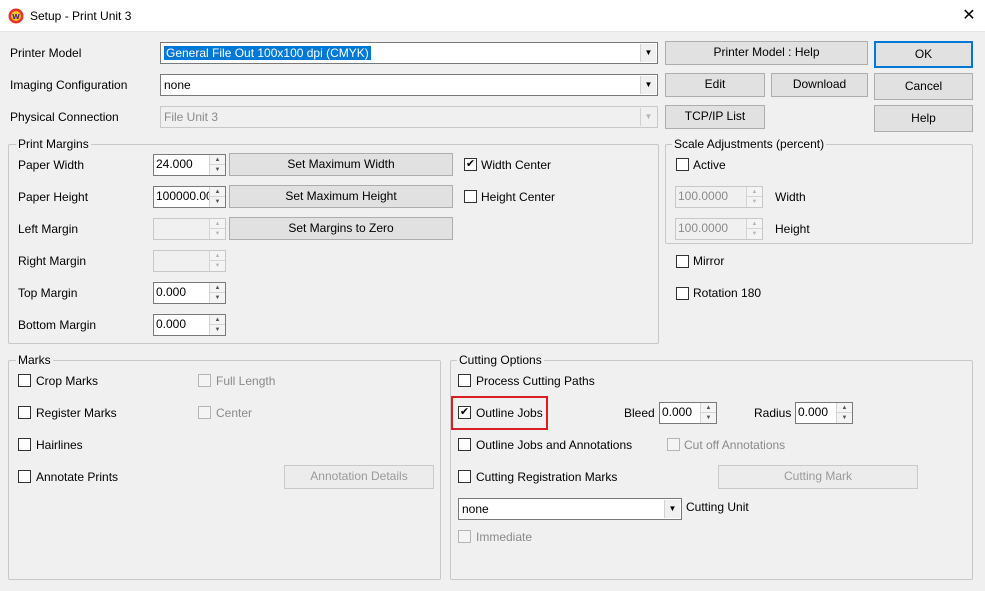 This screenshot has width=985, height=591. I want to click on outline-jobs-annotations-checkbox, so click(464, 444).